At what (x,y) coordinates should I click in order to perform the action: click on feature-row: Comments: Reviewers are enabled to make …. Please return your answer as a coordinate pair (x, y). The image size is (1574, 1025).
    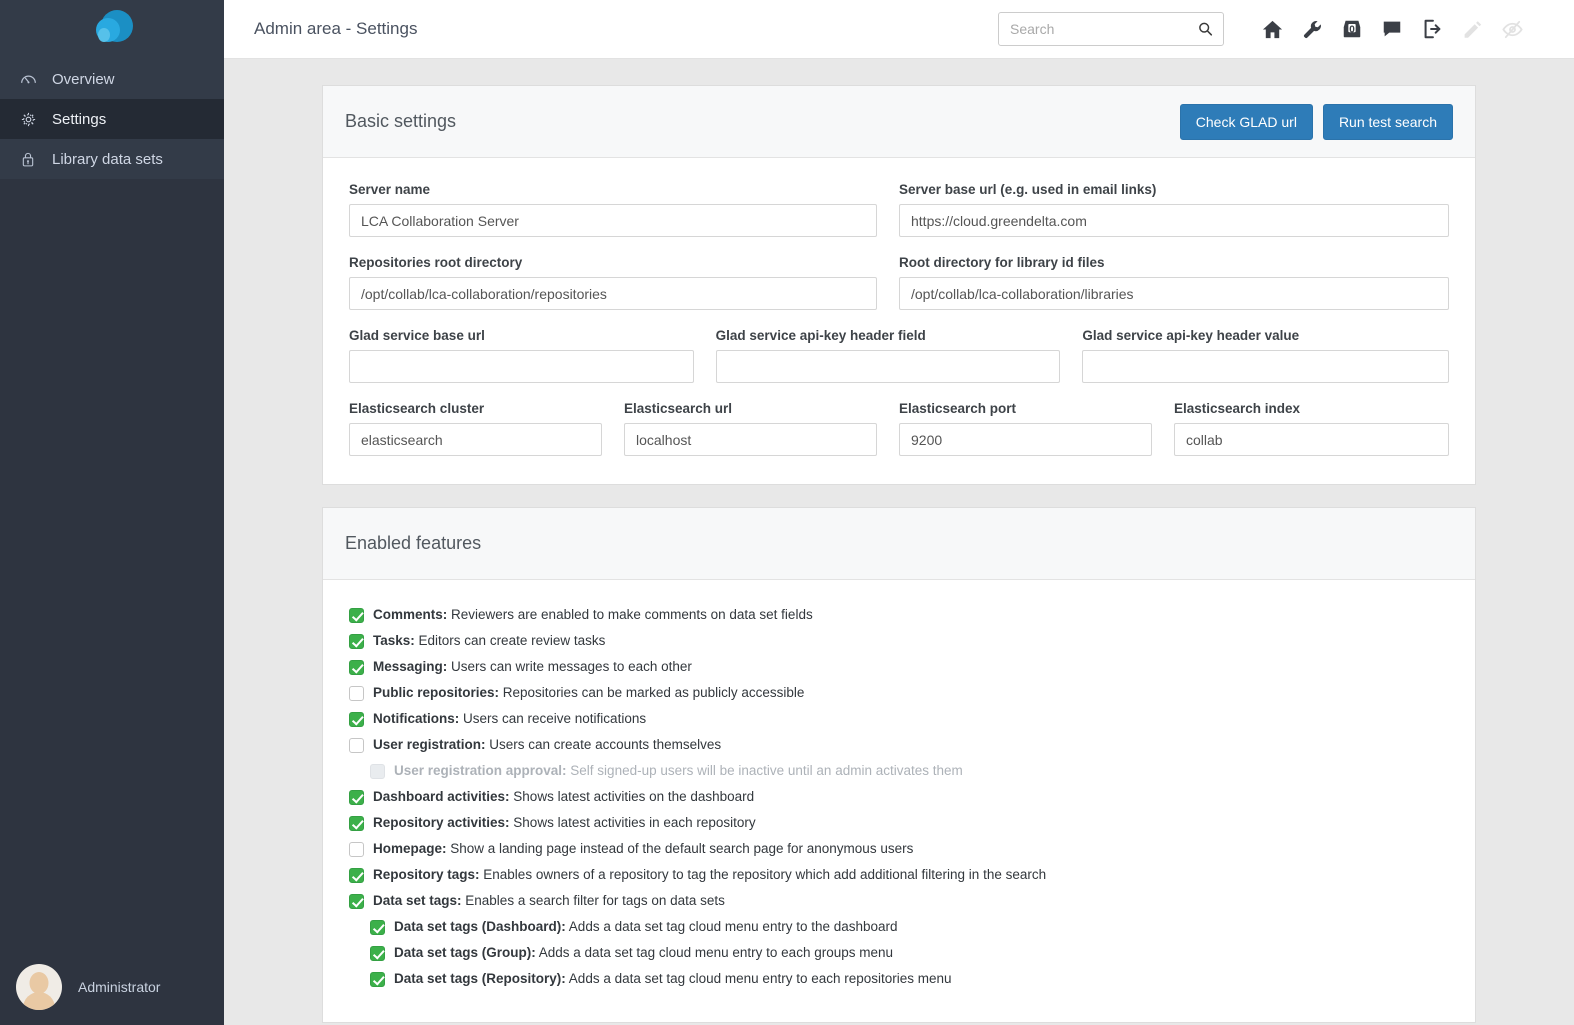
    Looking at the image, I should click on (899, 617).